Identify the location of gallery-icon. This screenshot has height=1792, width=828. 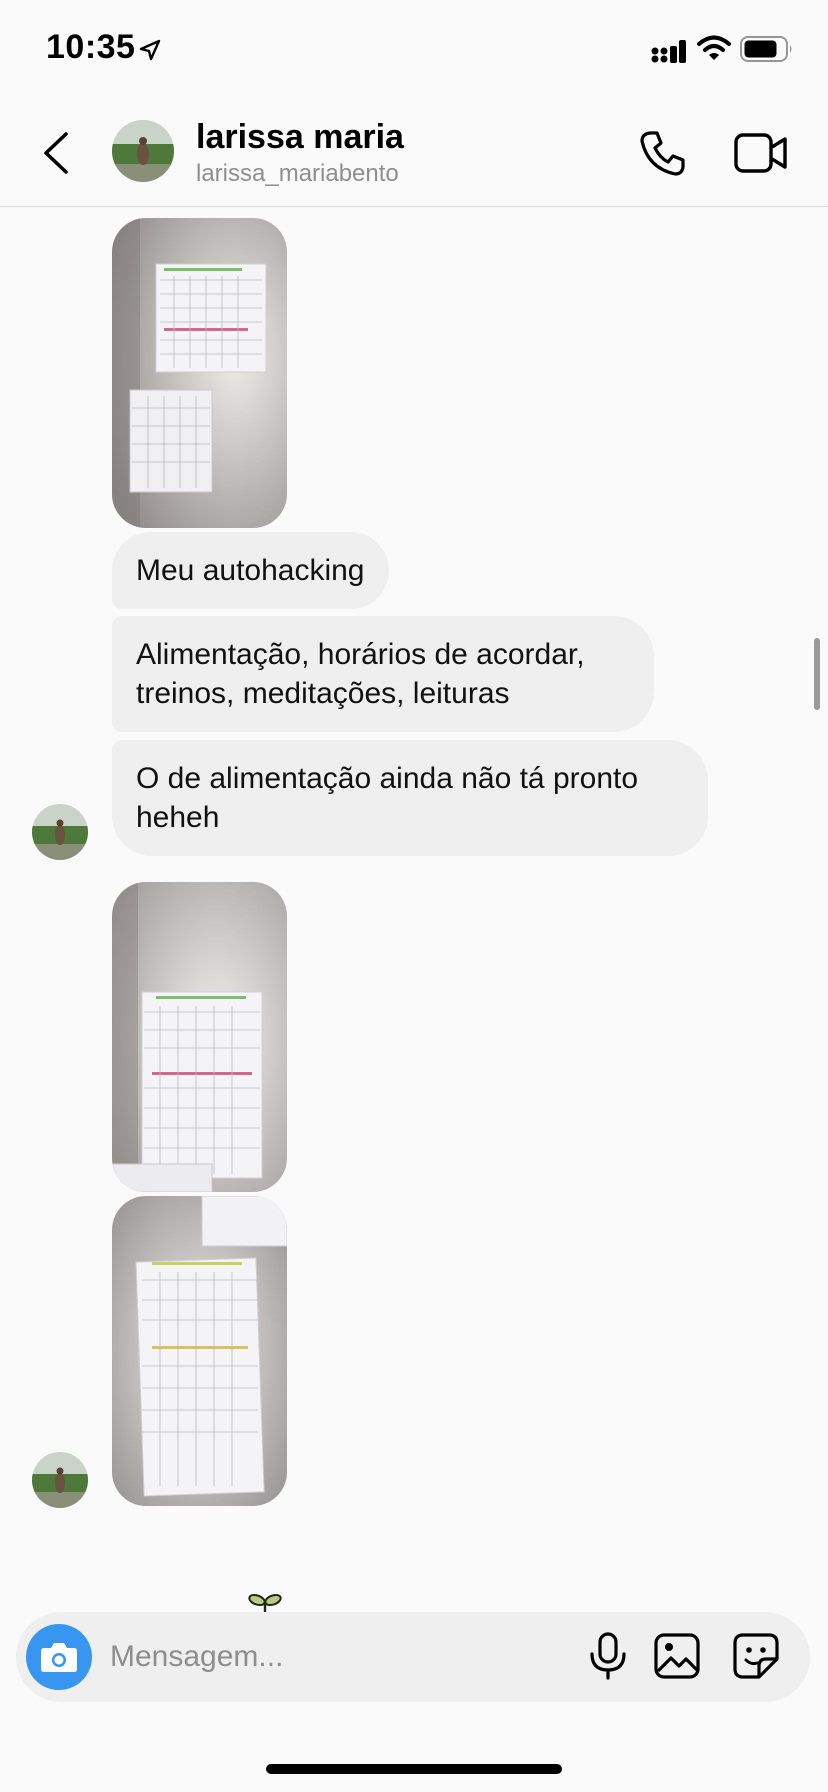
(678, 1656).